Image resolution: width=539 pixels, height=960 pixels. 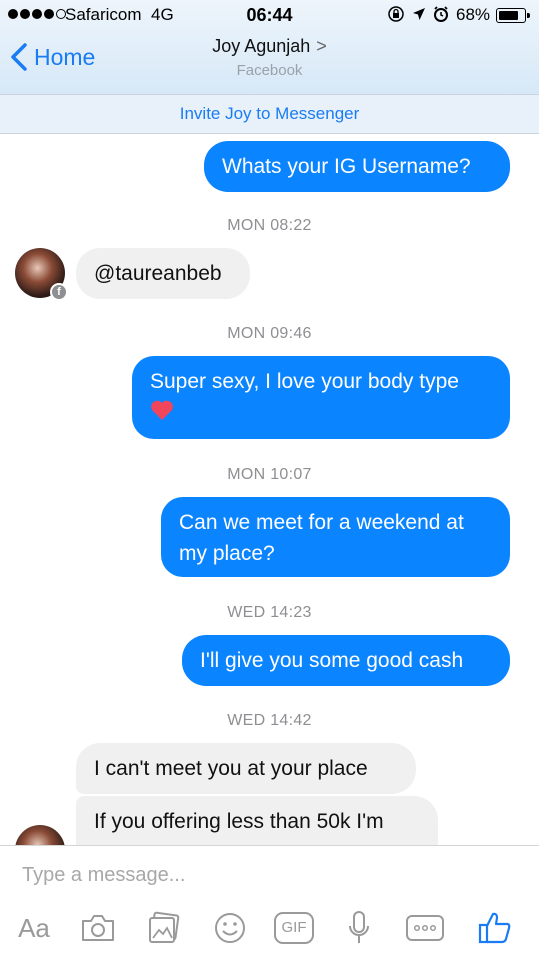 What do you see at coordinates (269, 612) in the screenshot?
I see `message-timestamp: WED 14:23` at bounding box center [269, 612].